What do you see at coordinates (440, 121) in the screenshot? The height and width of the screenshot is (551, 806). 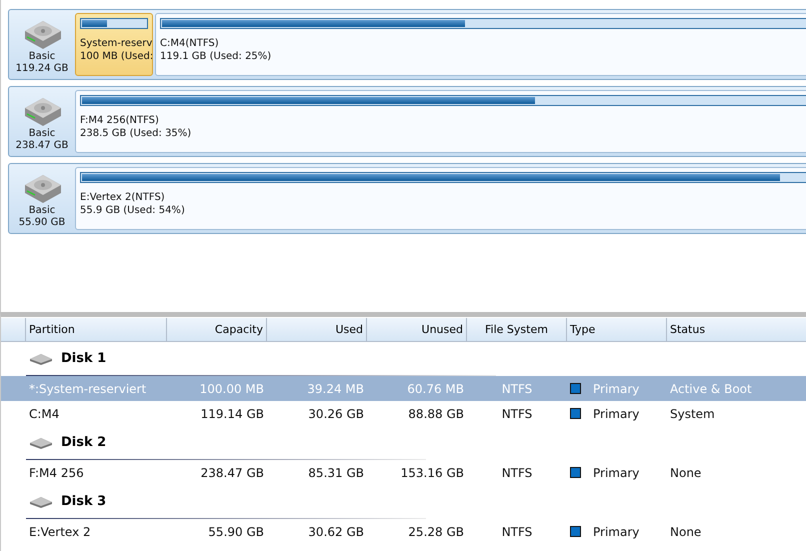 I see `partition-block: F:M4 256(NTFS) 238.5 GB (Used: 35%)` at bounding box center [440, 121].